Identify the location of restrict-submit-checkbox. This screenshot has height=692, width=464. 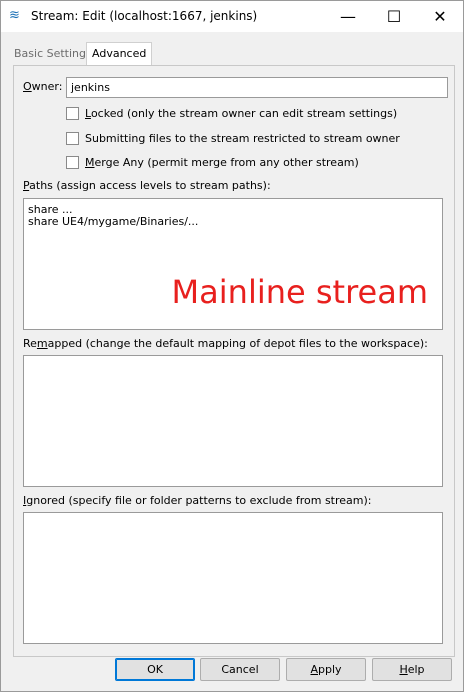
(72, 138).